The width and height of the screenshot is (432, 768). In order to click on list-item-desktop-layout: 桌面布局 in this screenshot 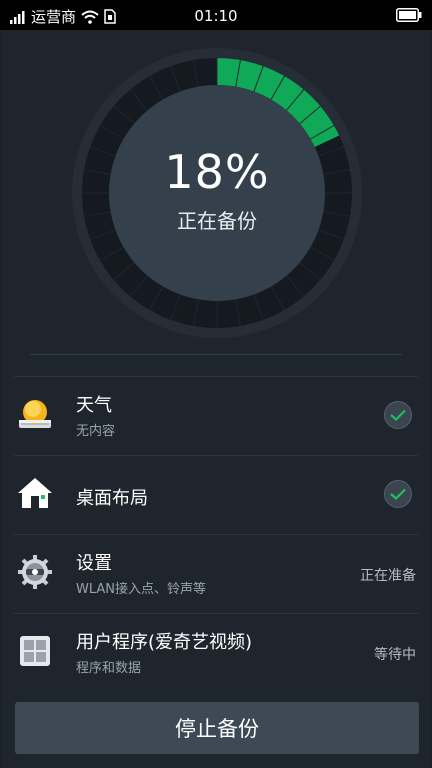, I will do `click(216, 494)`.